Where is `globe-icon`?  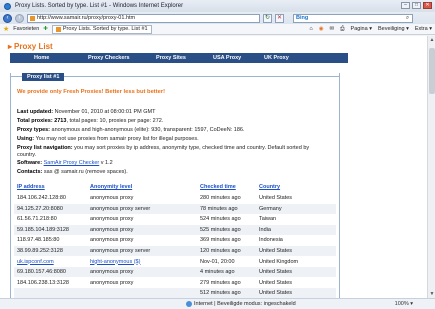 globe-icon is located at coordinates (189, 304).